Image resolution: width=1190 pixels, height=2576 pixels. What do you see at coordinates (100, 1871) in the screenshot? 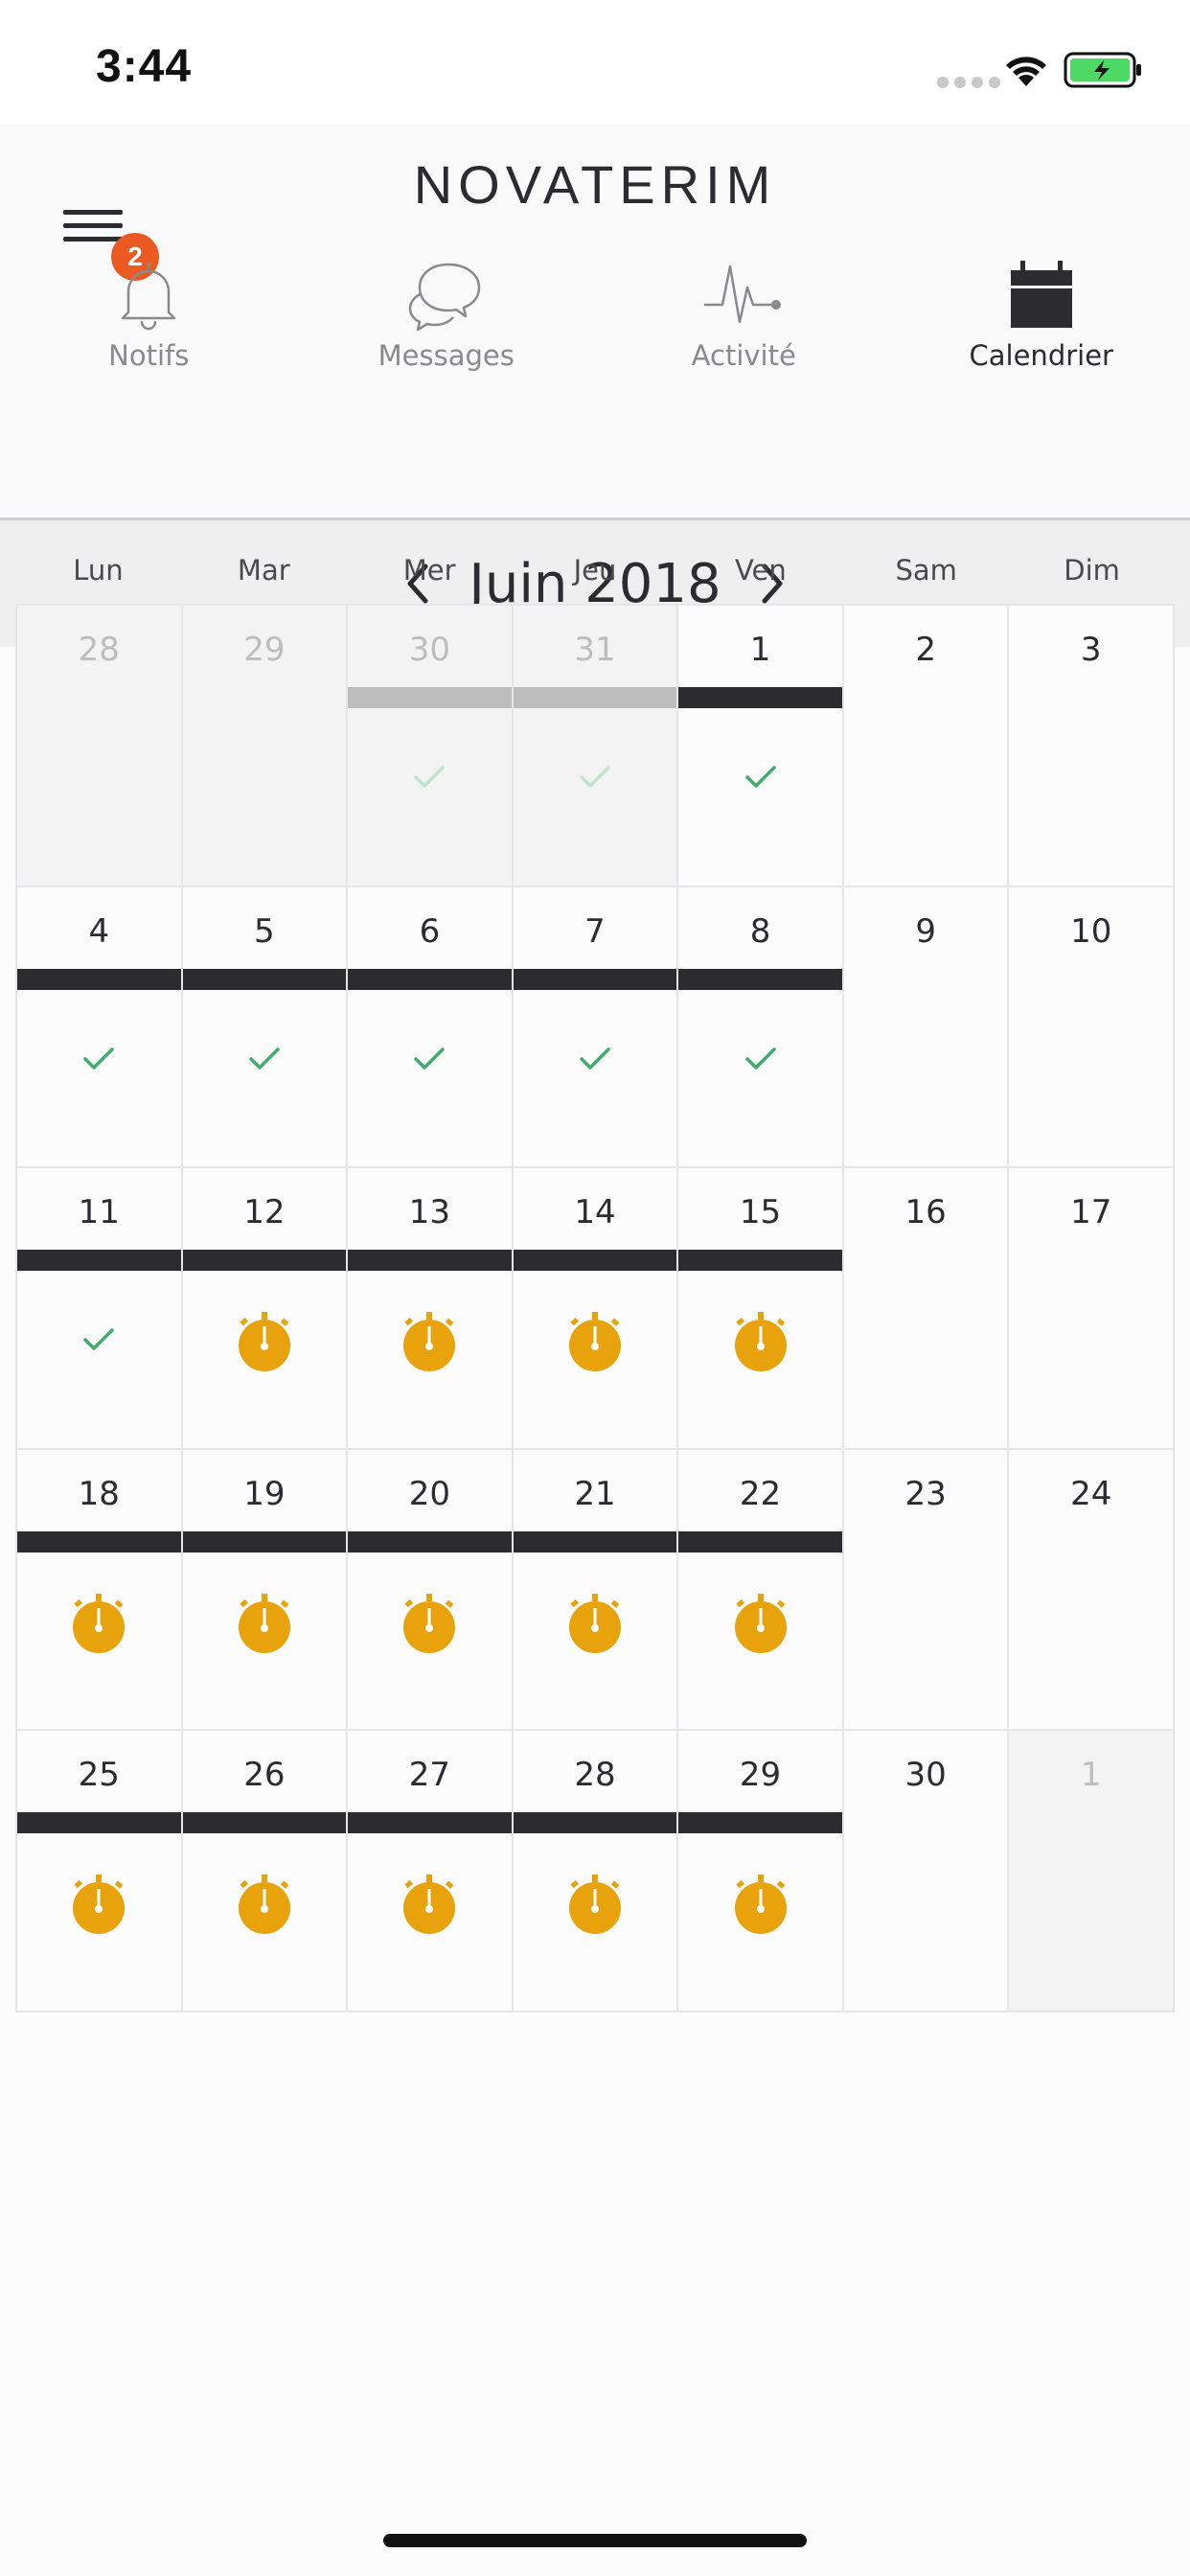
I see `calendar-day-cell: 25` at bounding box center [100, 1871].